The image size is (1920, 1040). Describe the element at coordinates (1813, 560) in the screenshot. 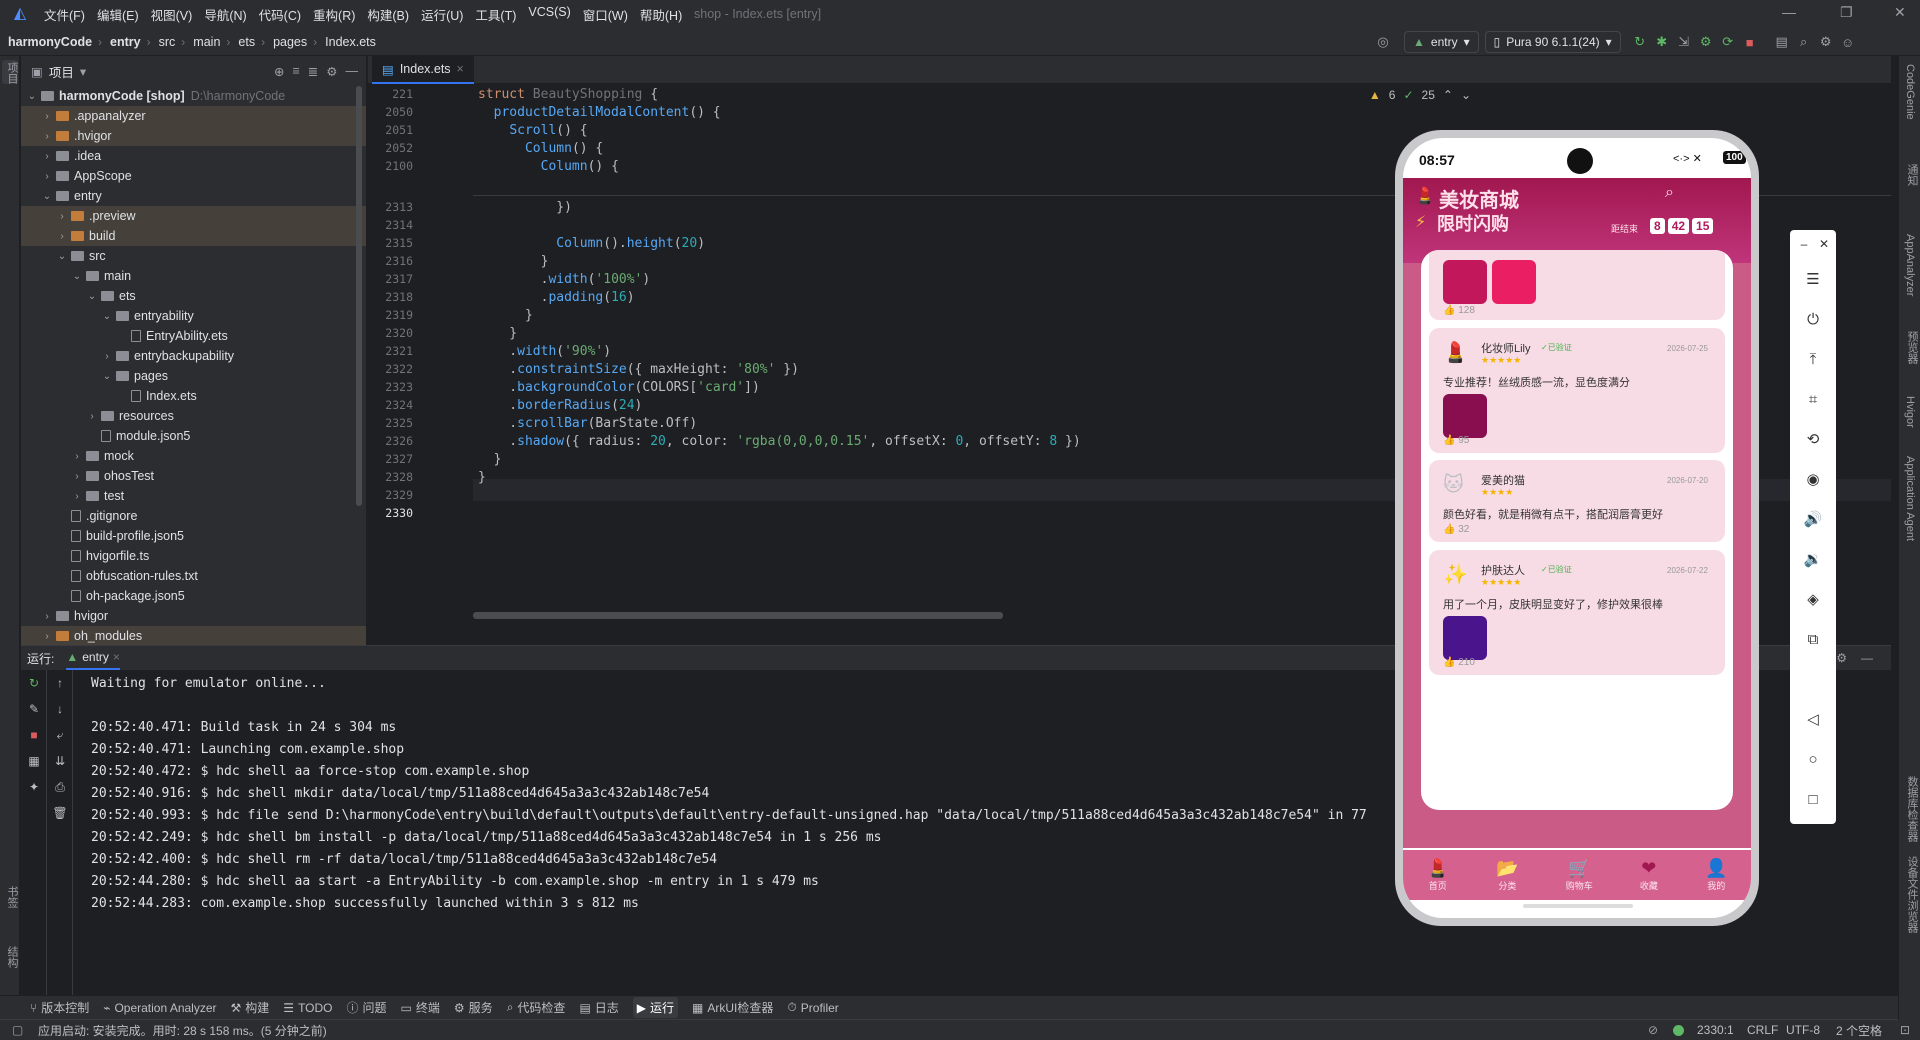

I see `volume-down-icon: 🔉` at that location.